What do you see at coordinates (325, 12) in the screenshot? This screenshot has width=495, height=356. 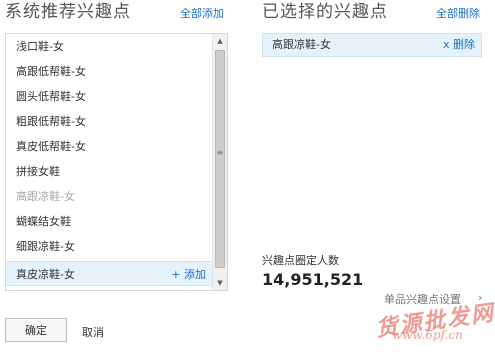 I see `right-panel-title: 已选择的兴趣点` at bounding box center [325, 12].